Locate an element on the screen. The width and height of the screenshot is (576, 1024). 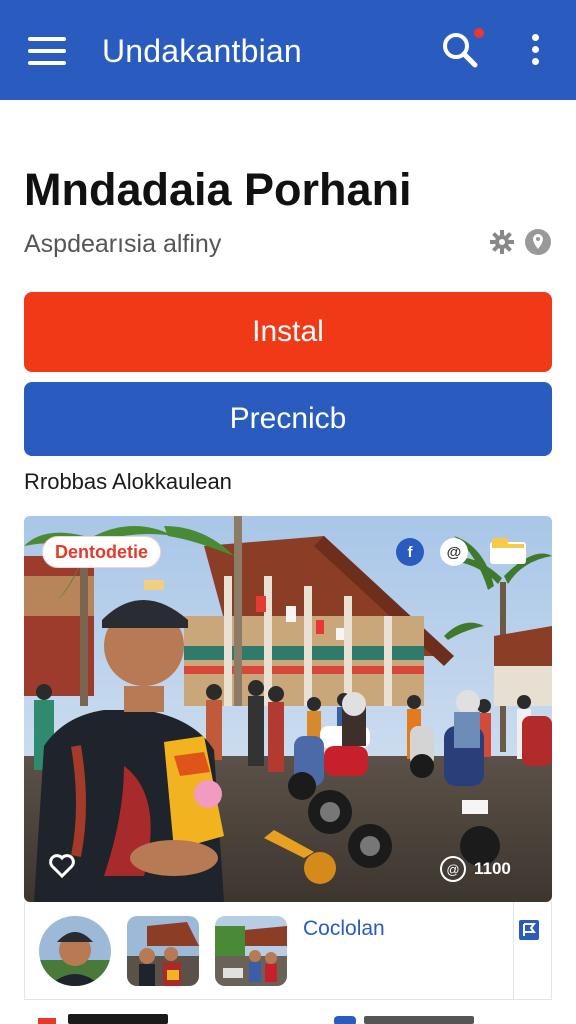
app-bar: Undakantbian is located at coordinates (288, 50).